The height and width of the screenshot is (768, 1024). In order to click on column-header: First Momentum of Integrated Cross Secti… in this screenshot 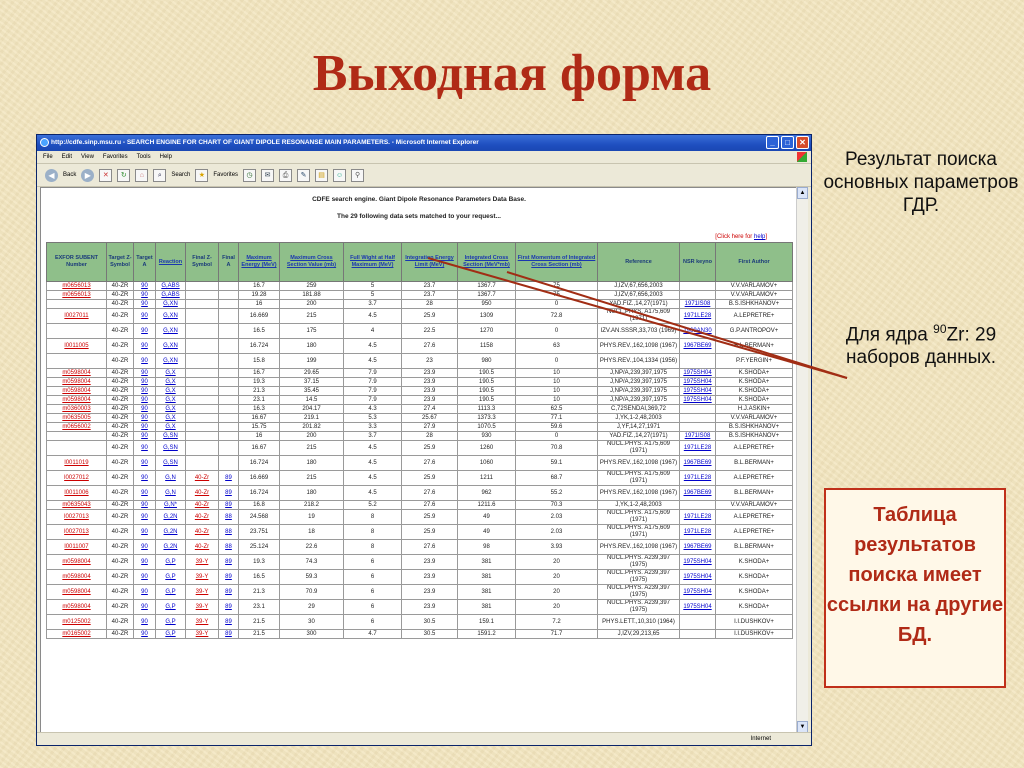, I will do `click(556, 262)`.